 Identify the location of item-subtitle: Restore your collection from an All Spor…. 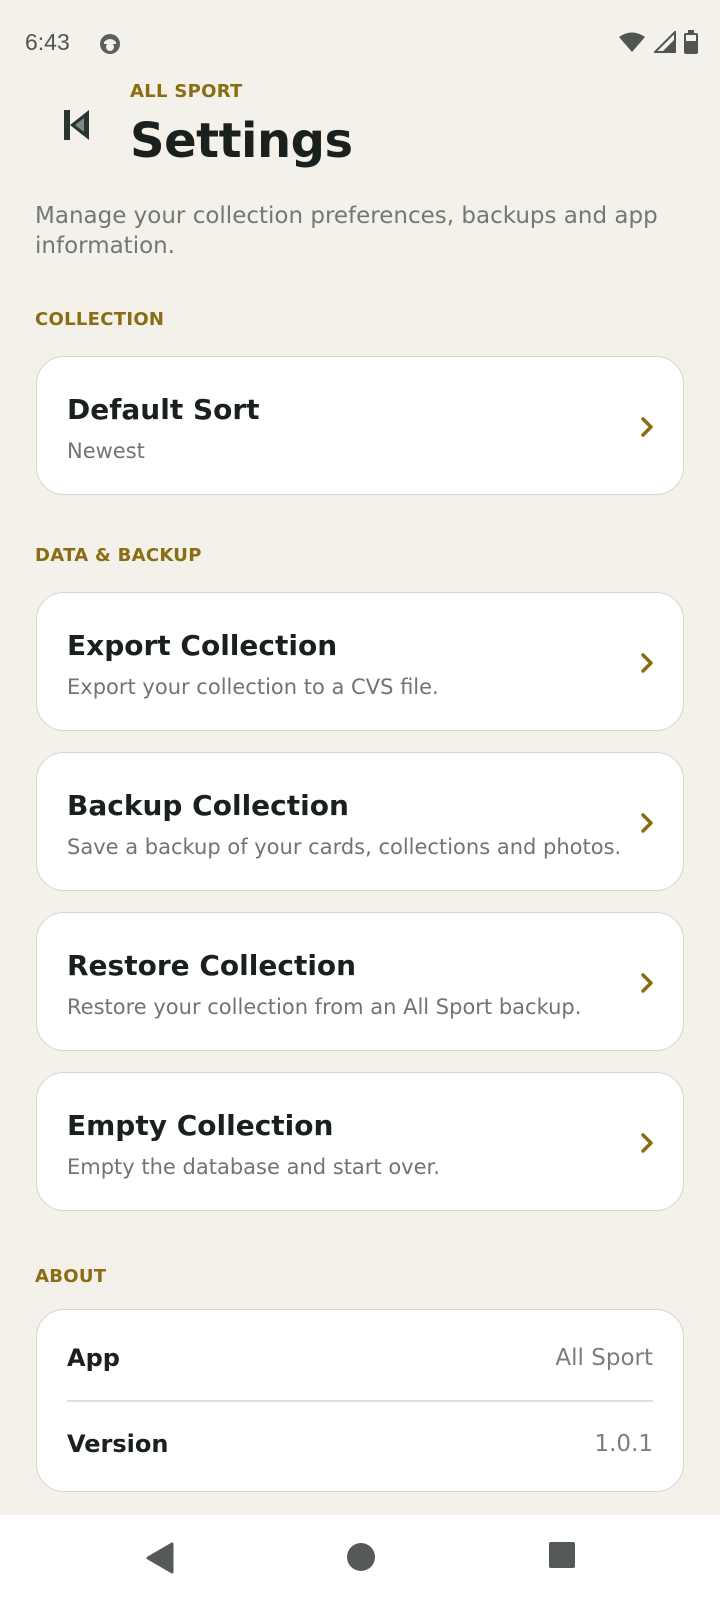
(324, 1007).